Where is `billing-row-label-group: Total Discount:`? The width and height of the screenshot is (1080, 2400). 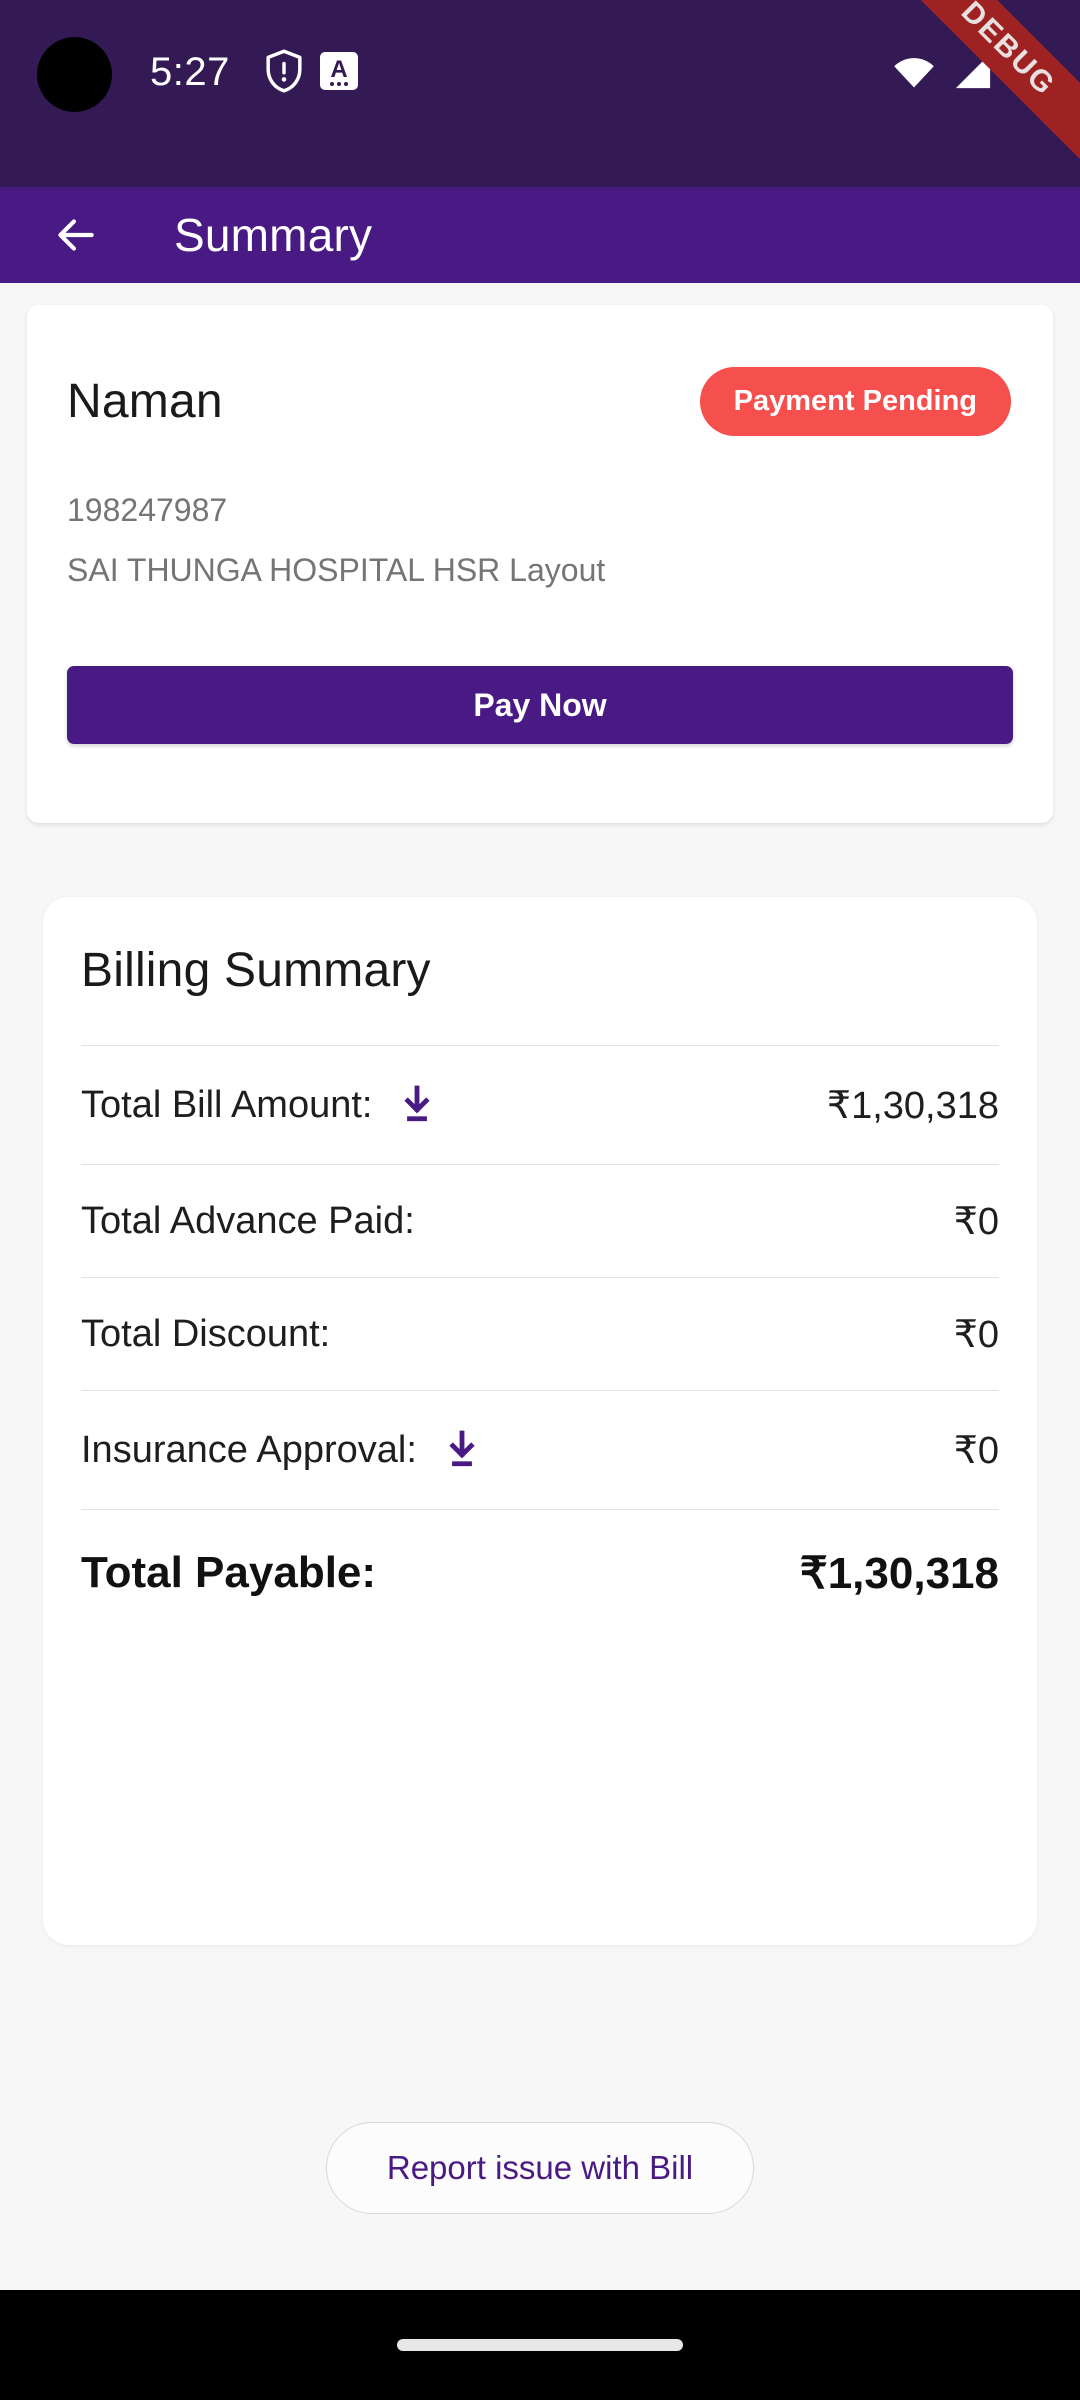 billing-row-label-group: Total Discount: is located at coordinates (205, 1334).